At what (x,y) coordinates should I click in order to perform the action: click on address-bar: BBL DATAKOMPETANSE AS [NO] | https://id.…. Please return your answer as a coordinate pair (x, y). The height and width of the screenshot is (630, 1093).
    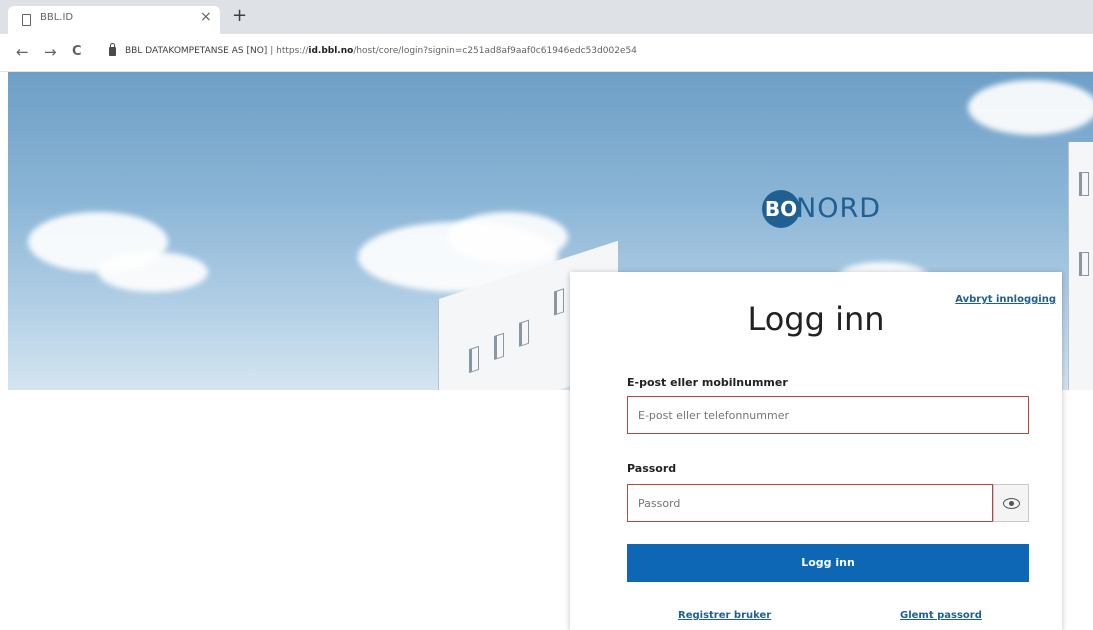
    Looking at the image, I should click on (593, 53).